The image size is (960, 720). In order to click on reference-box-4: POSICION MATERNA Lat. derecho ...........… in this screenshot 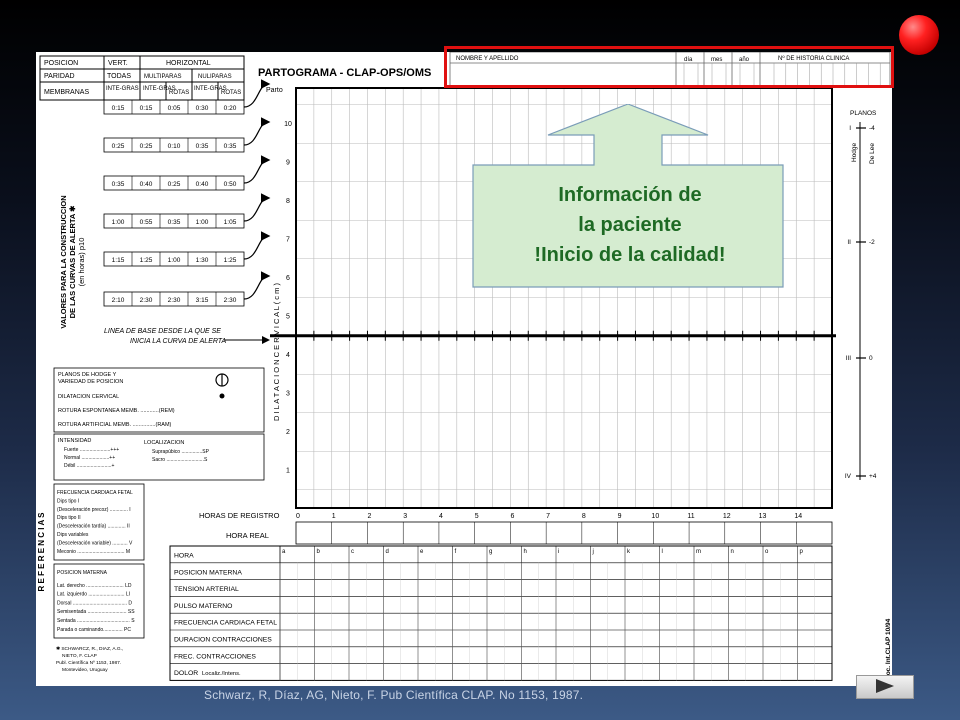, I will do `click(99, 601)`.